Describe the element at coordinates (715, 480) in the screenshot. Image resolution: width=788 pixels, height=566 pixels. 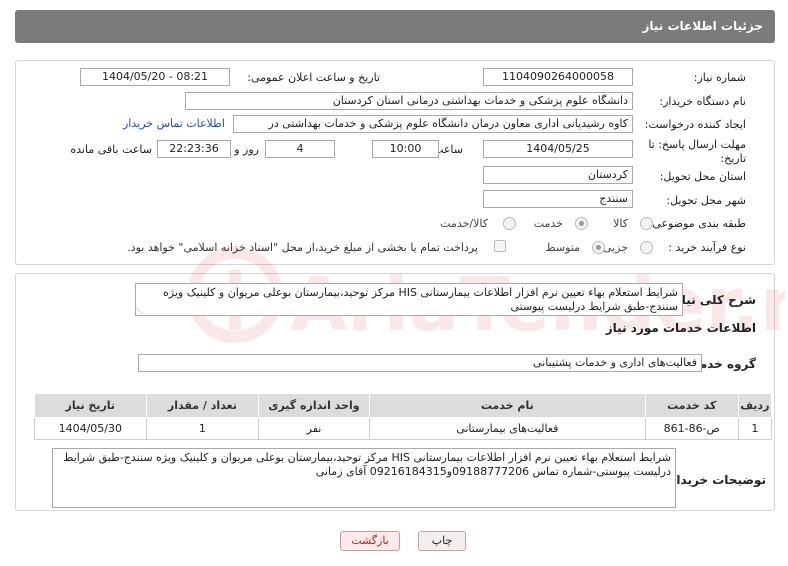
I see `buyer-notes-label: توضیحات خریدار:` at that location.